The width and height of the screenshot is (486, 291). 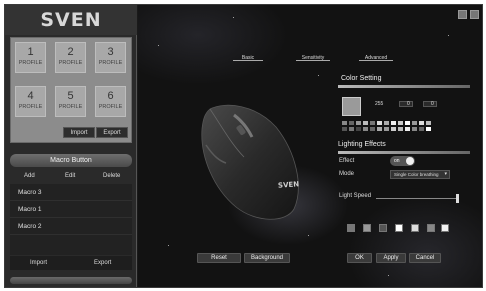 What do you see at coordinates (361, 78) in the screenshot?
I see `color-setting-title: Color Setting` at bounding box center [361, 78].